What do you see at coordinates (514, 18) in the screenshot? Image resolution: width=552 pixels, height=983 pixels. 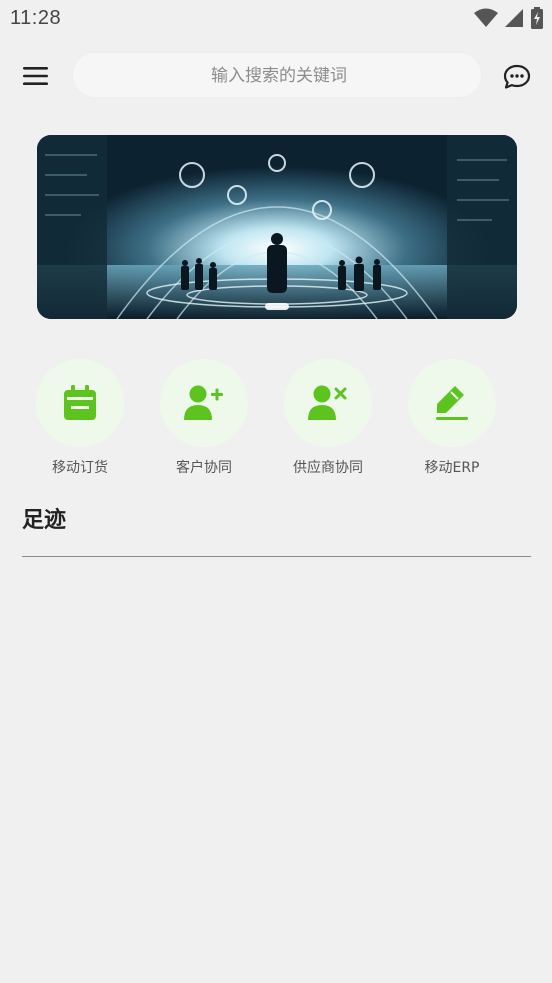 I see `cellular-signal-icon` at bounding box center [514, 18].